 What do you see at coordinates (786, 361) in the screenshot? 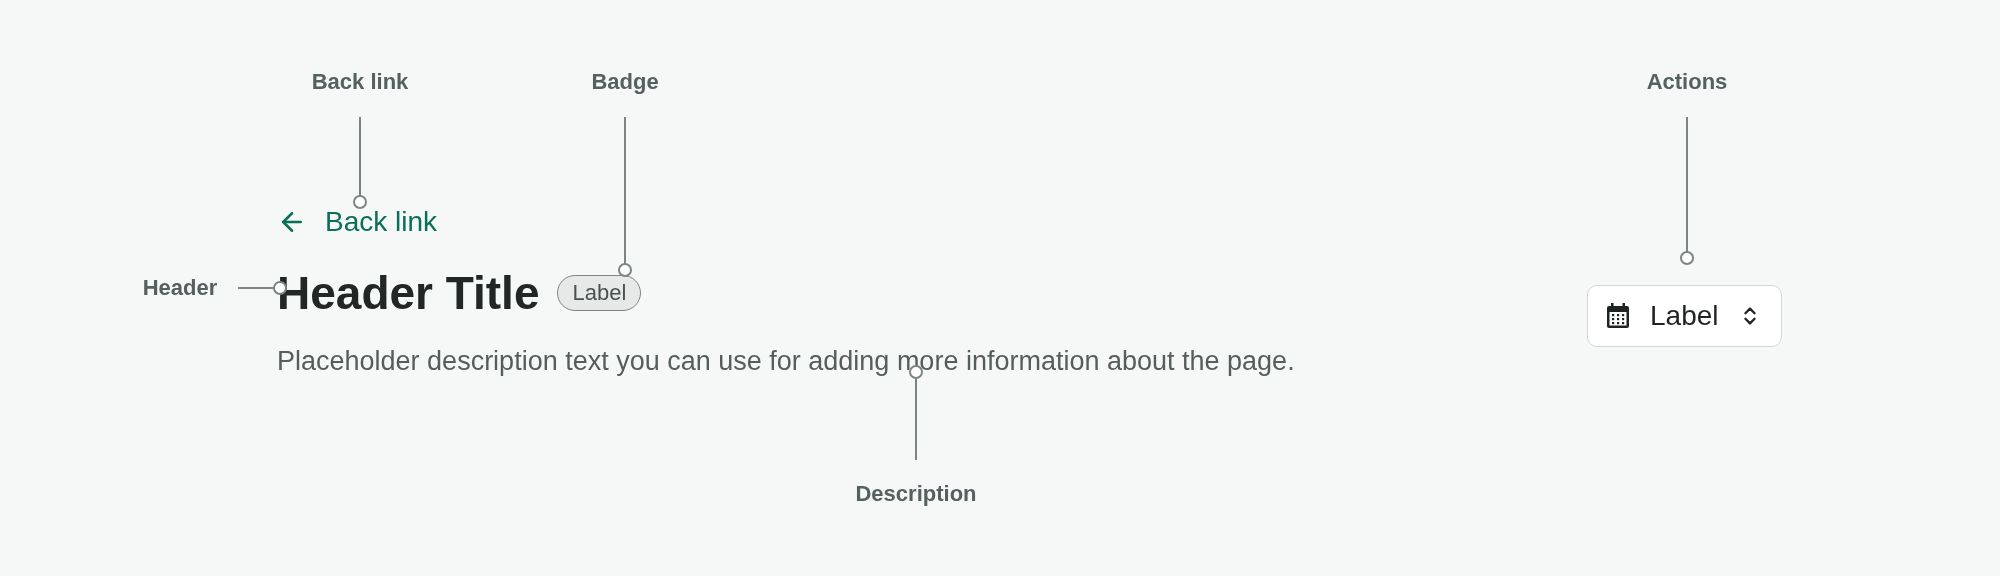
I see `description: Placeholder description text you can use for adding more information about the page.` at bounding box center [786, 361].